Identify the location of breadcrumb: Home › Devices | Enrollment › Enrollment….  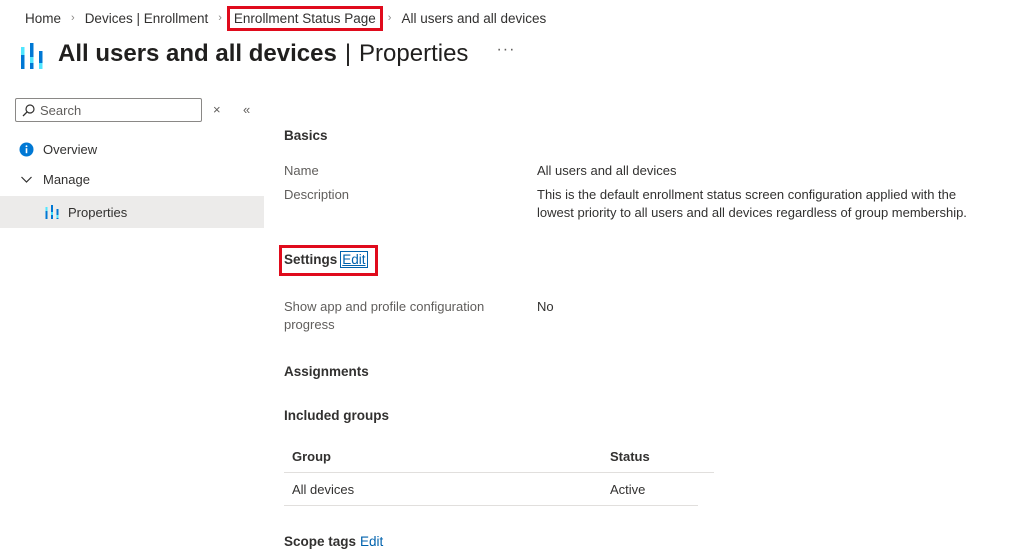
(286, 18).